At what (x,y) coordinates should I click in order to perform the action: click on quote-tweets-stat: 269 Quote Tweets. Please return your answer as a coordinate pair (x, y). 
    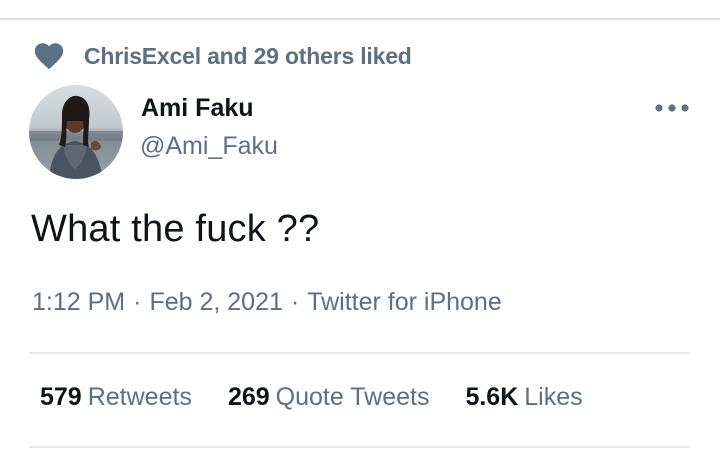
    Looking at the image, I should click on (329, 397).